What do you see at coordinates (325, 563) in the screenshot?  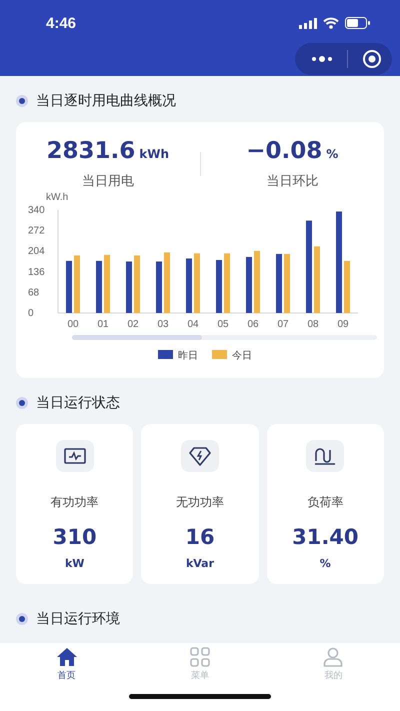 I see `stat-unit: %` at bounding box center [325, 563].